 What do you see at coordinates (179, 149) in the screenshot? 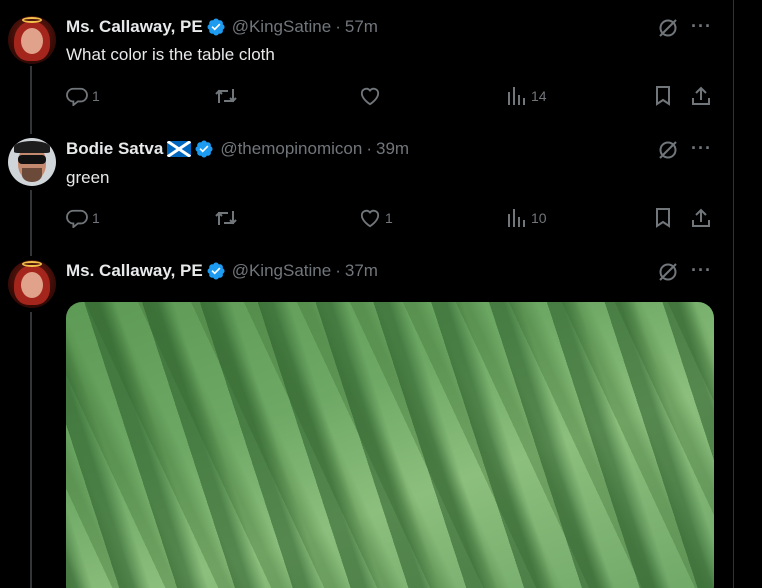
I see `scotland-flag-icon` at bounding box center [179, 149].